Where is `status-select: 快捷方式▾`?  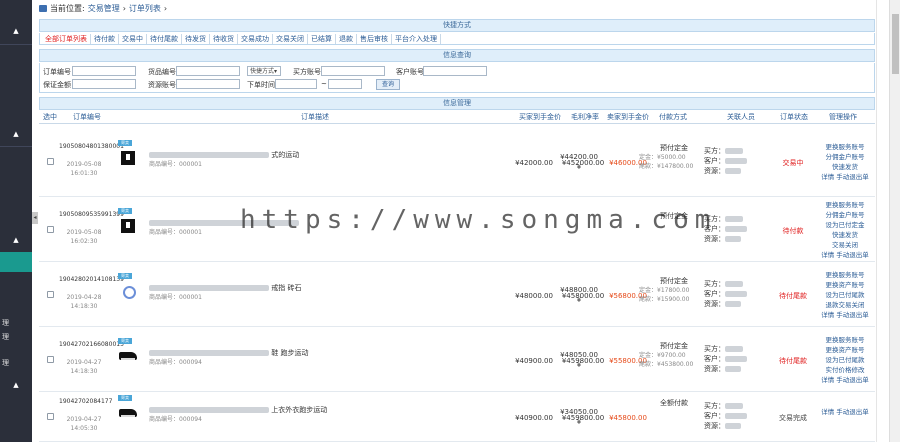 status-select: 快捷方式▾ is located at coordinates (264, 71).